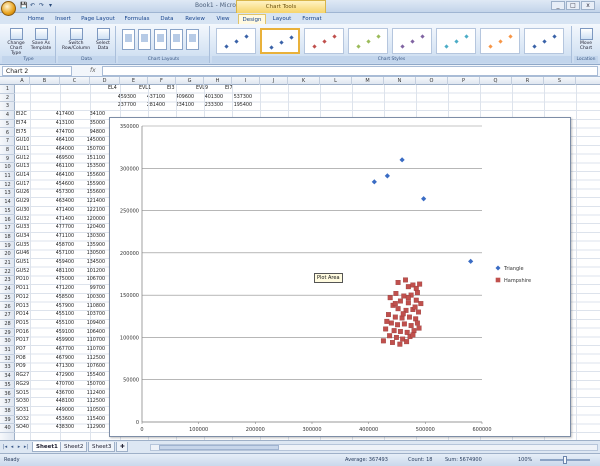 The width and height of the screenshot is (600, 466). I want to click on table-cell: 470700, so click(60, 385).